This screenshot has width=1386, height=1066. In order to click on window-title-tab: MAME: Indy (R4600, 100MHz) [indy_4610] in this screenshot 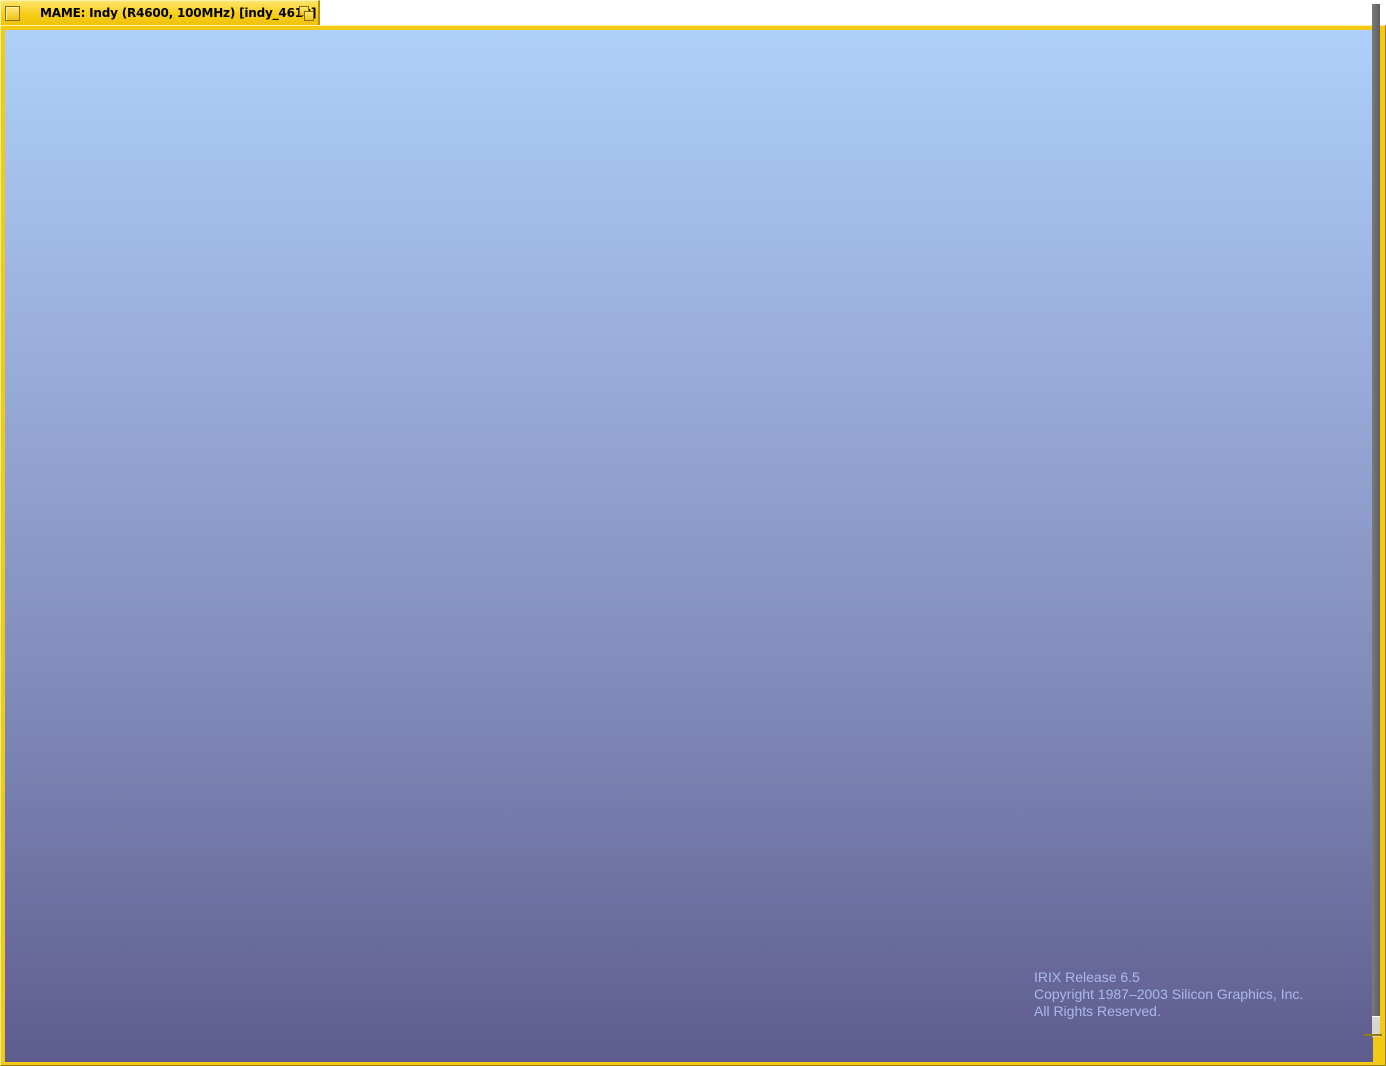, I will do `click(160, 13)`.